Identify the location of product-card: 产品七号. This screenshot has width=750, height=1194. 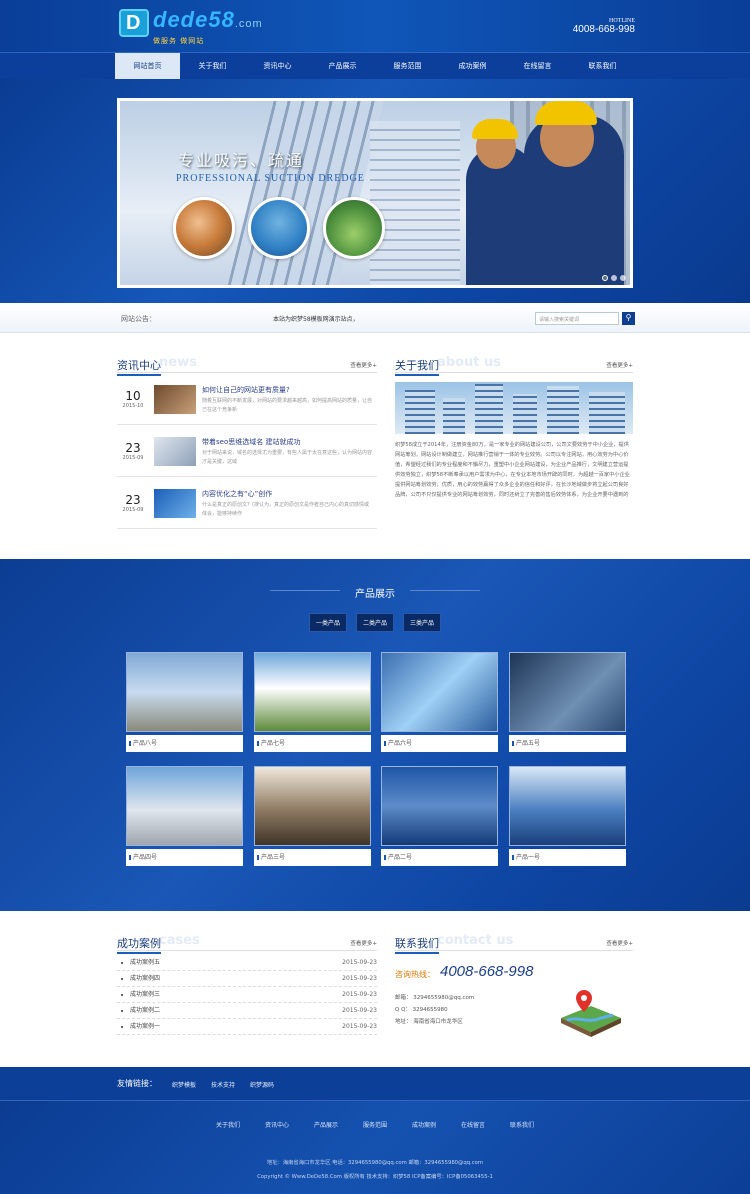
(312, 703).